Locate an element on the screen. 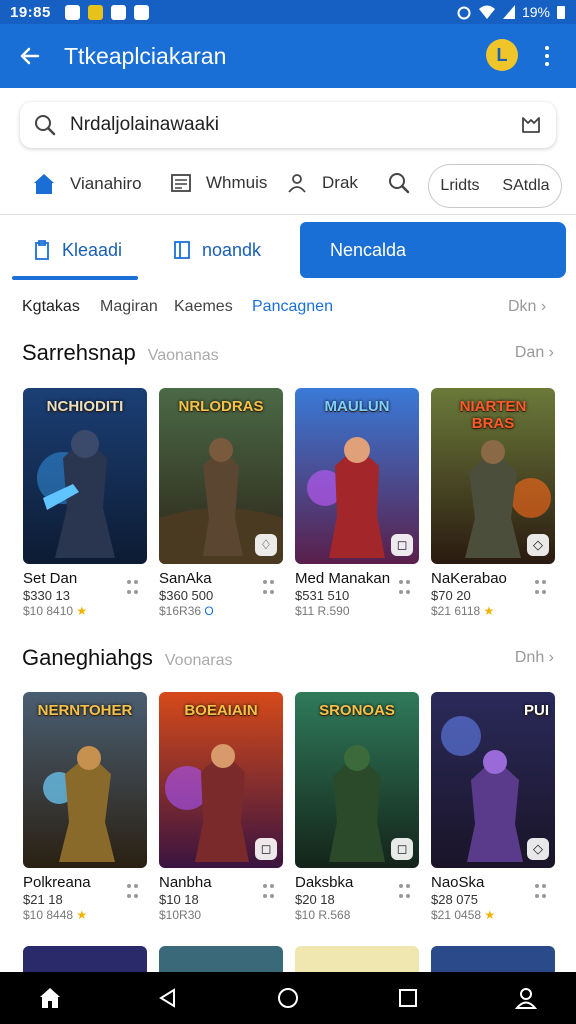 The image size is (576, 1024). circle-icon is located at coordinates (288, 998).